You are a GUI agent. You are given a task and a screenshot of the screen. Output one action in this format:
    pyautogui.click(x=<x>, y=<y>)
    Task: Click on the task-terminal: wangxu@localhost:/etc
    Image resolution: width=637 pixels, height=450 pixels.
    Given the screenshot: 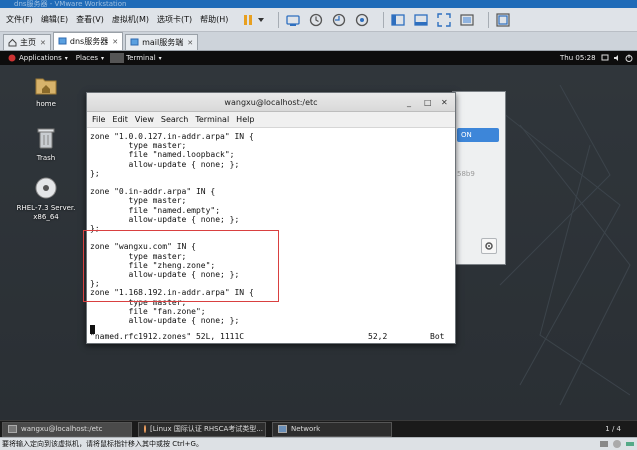 What is the action you would take?
    pyautogui.click(x=67, y=429)
    